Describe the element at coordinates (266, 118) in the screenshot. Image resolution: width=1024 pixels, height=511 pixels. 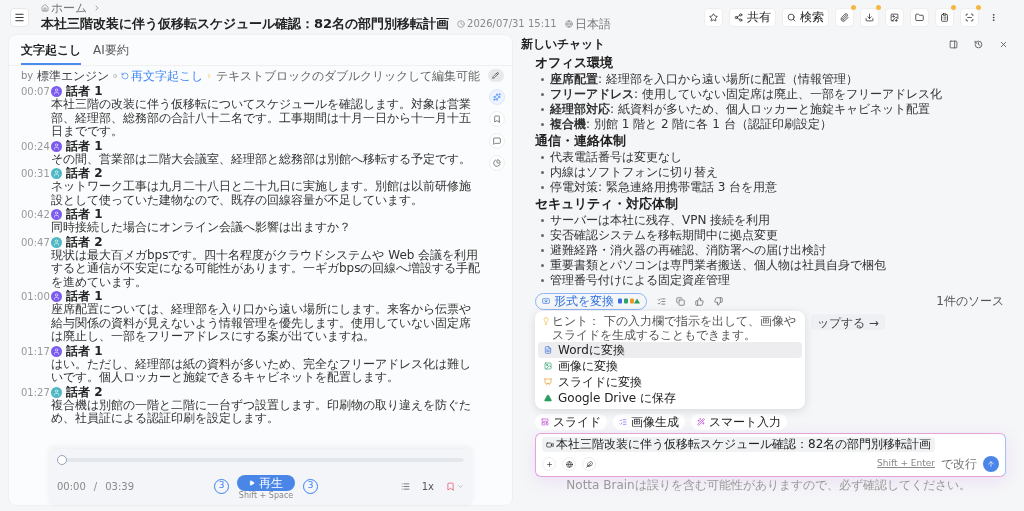
I see `transcript-text: 本社三階の改装に伴う仮移転についてスケジュールを確認します。対象は営業部、経理部、総務部の合計八十二名です。工事期間は十月一日から十一月十五日までです。` at that location.